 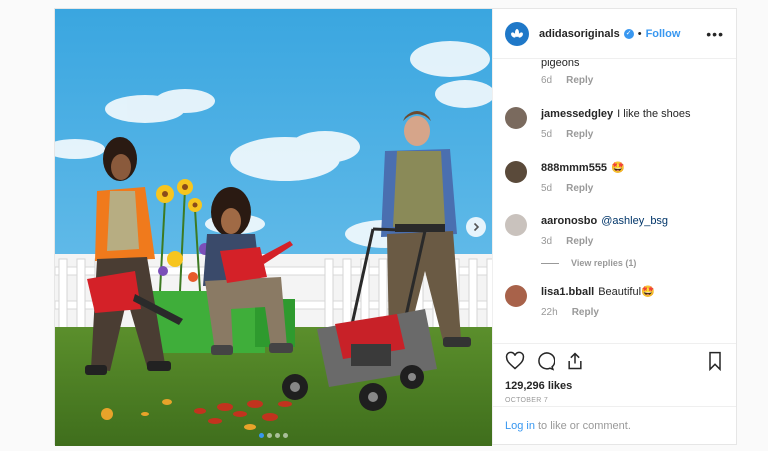 I want to click on comment-time: 6d, so click(x=546, y=80).